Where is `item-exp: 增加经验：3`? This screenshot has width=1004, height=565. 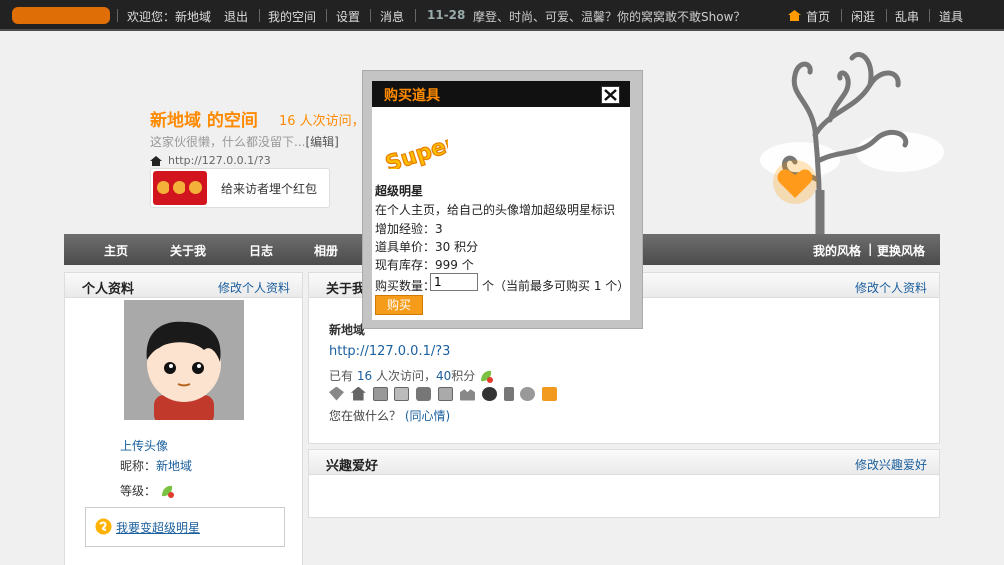
item-exp: 增加经验：3 is located at coordinates (409, 229).